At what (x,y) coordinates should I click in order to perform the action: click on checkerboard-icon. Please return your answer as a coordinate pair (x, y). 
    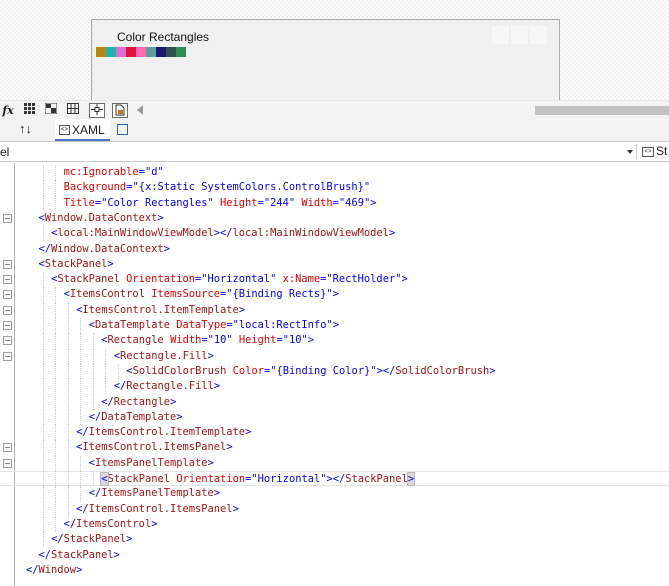
    Looking at the image, I should click on (51, 110).